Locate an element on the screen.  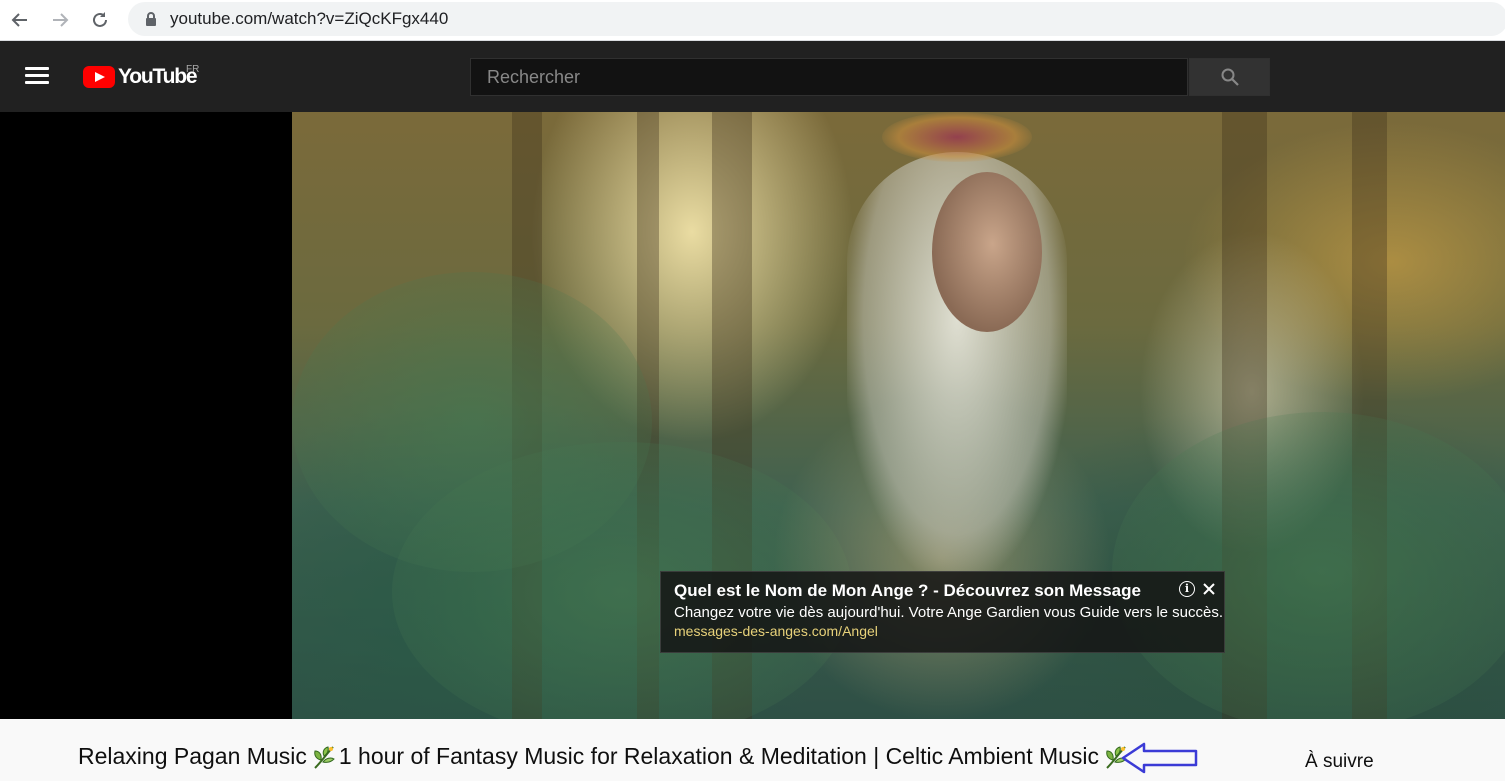
close-icon is located at coordinates (1209, 589).